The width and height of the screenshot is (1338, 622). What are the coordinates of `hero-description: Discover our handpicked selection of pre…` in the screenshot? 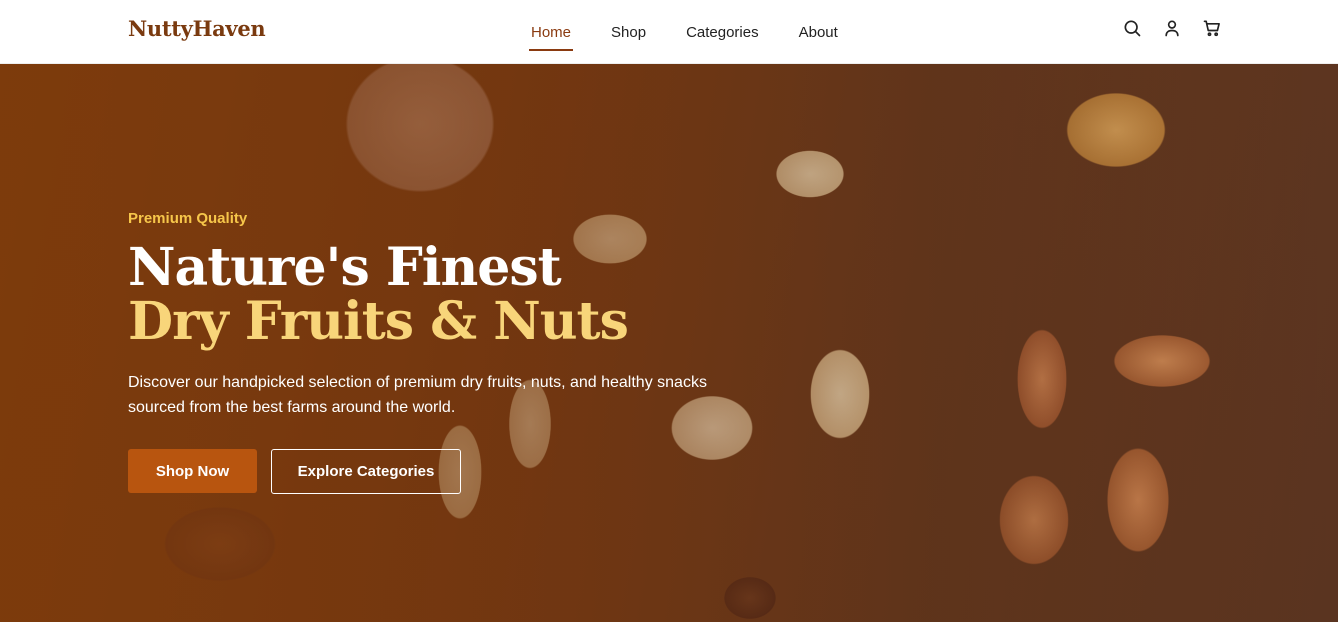 It's located at (417, 395).